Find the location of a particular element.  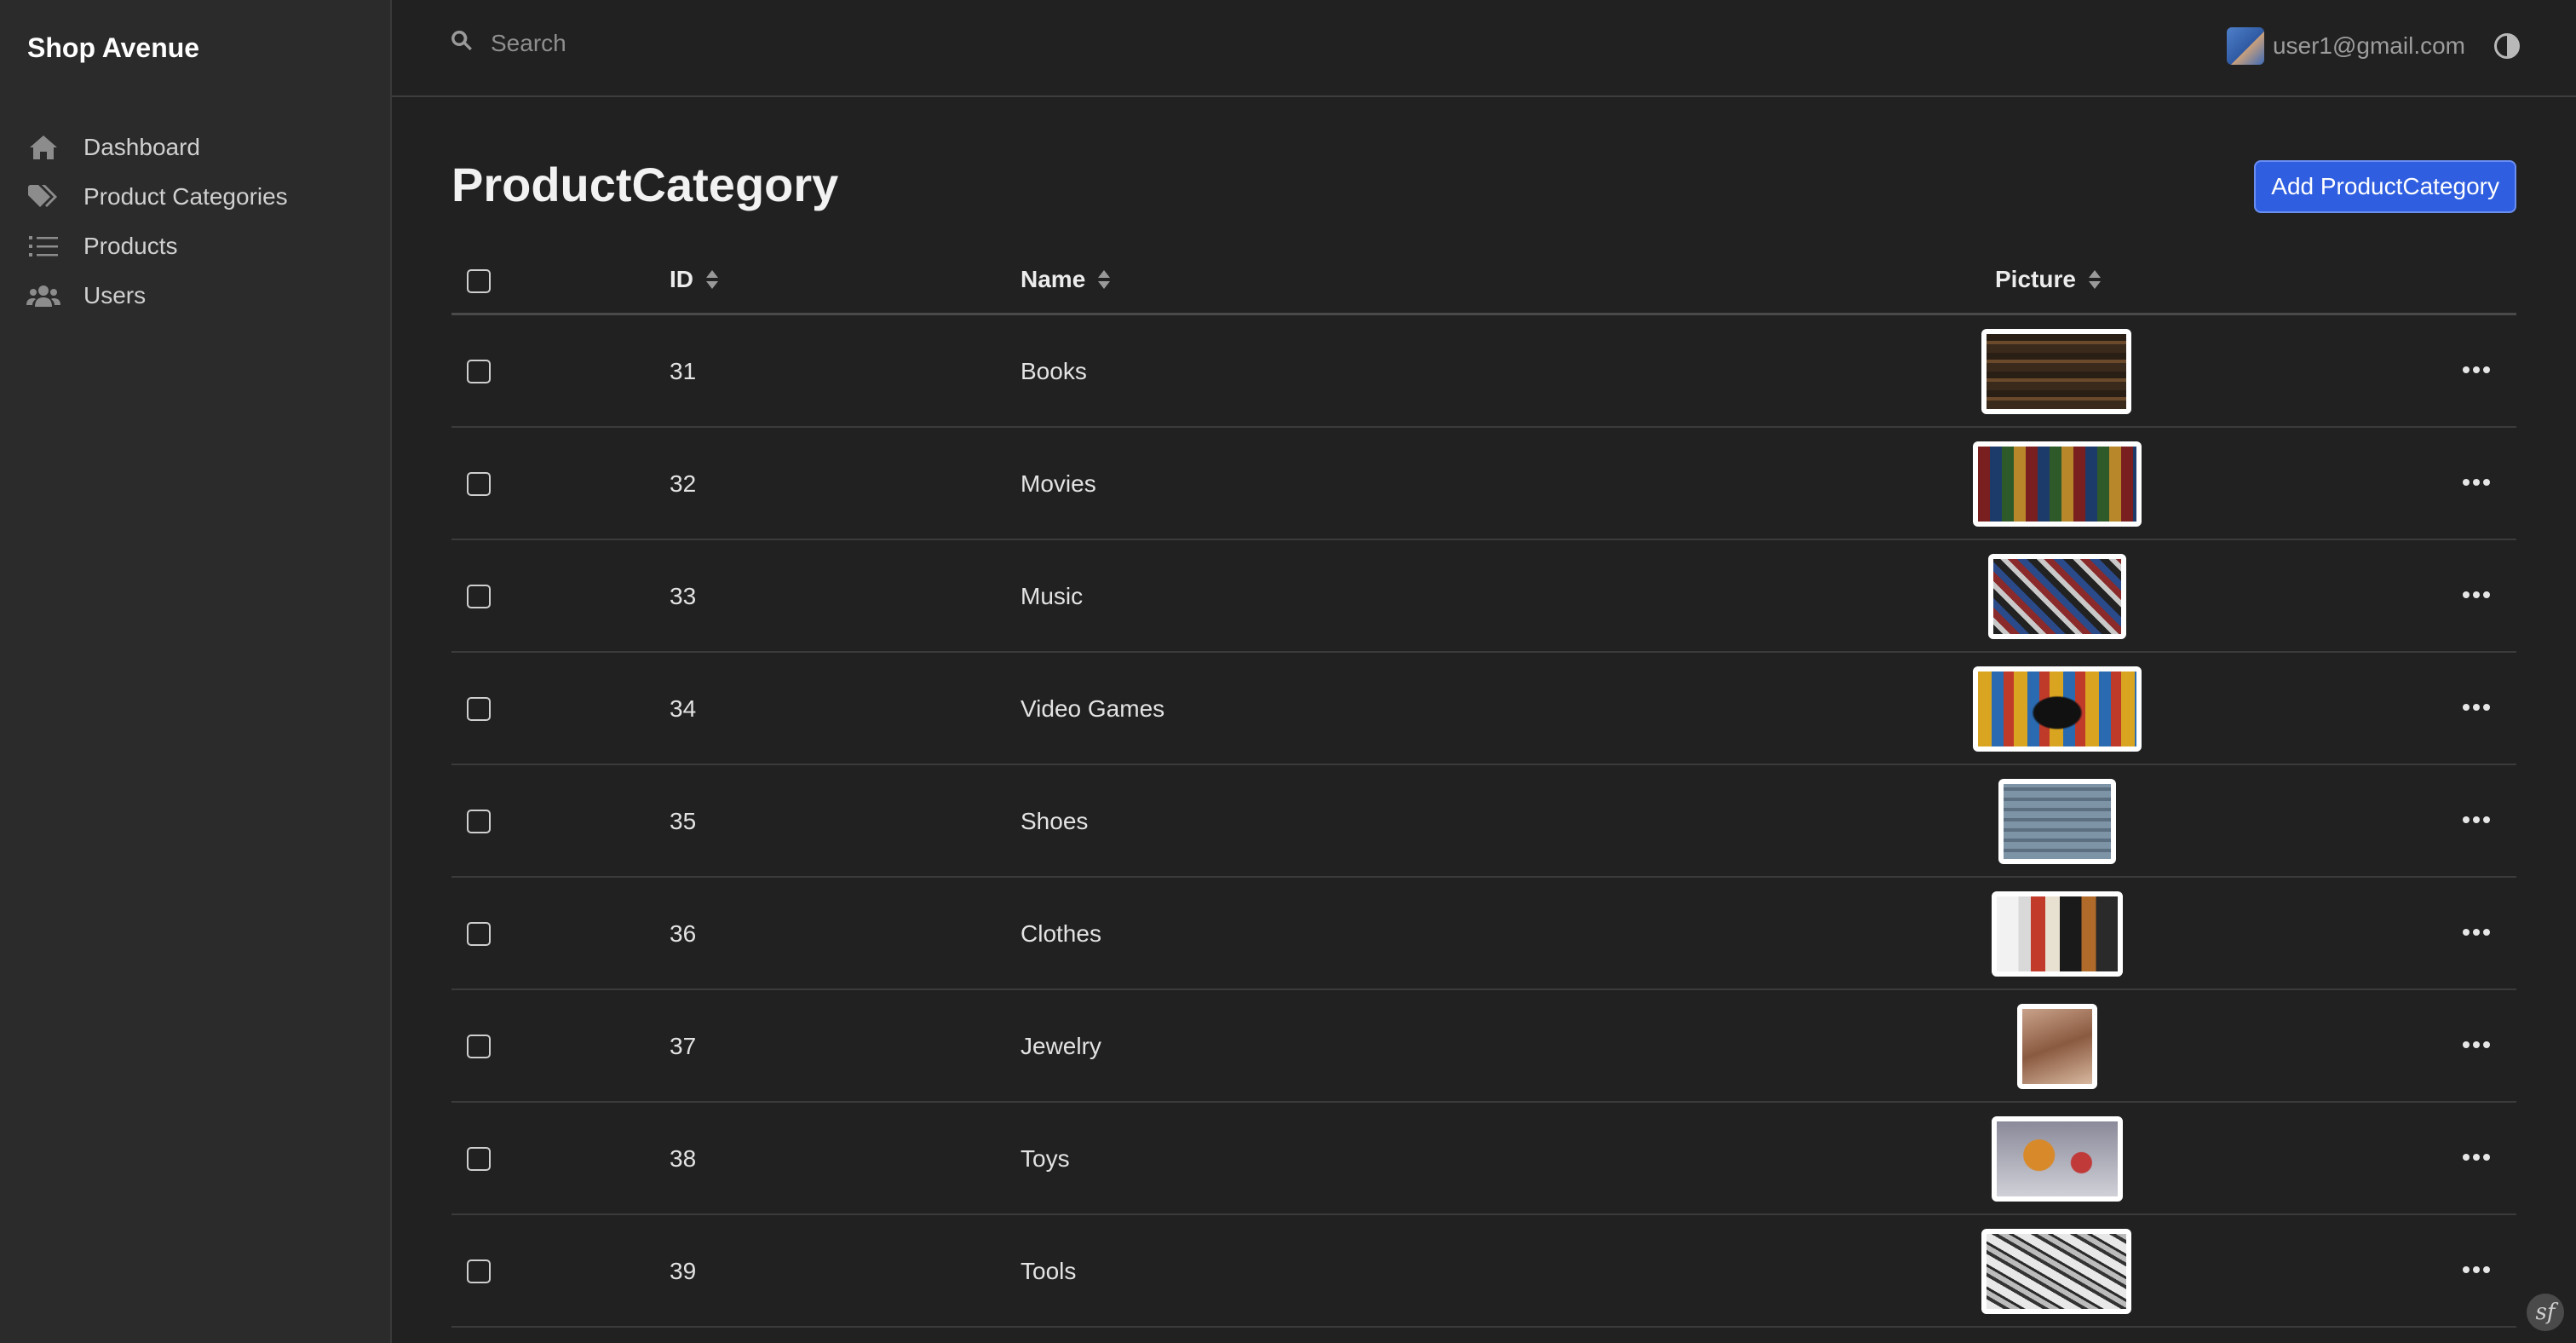

table-header: ID Name Picture is located at coordinates (1484, 281).